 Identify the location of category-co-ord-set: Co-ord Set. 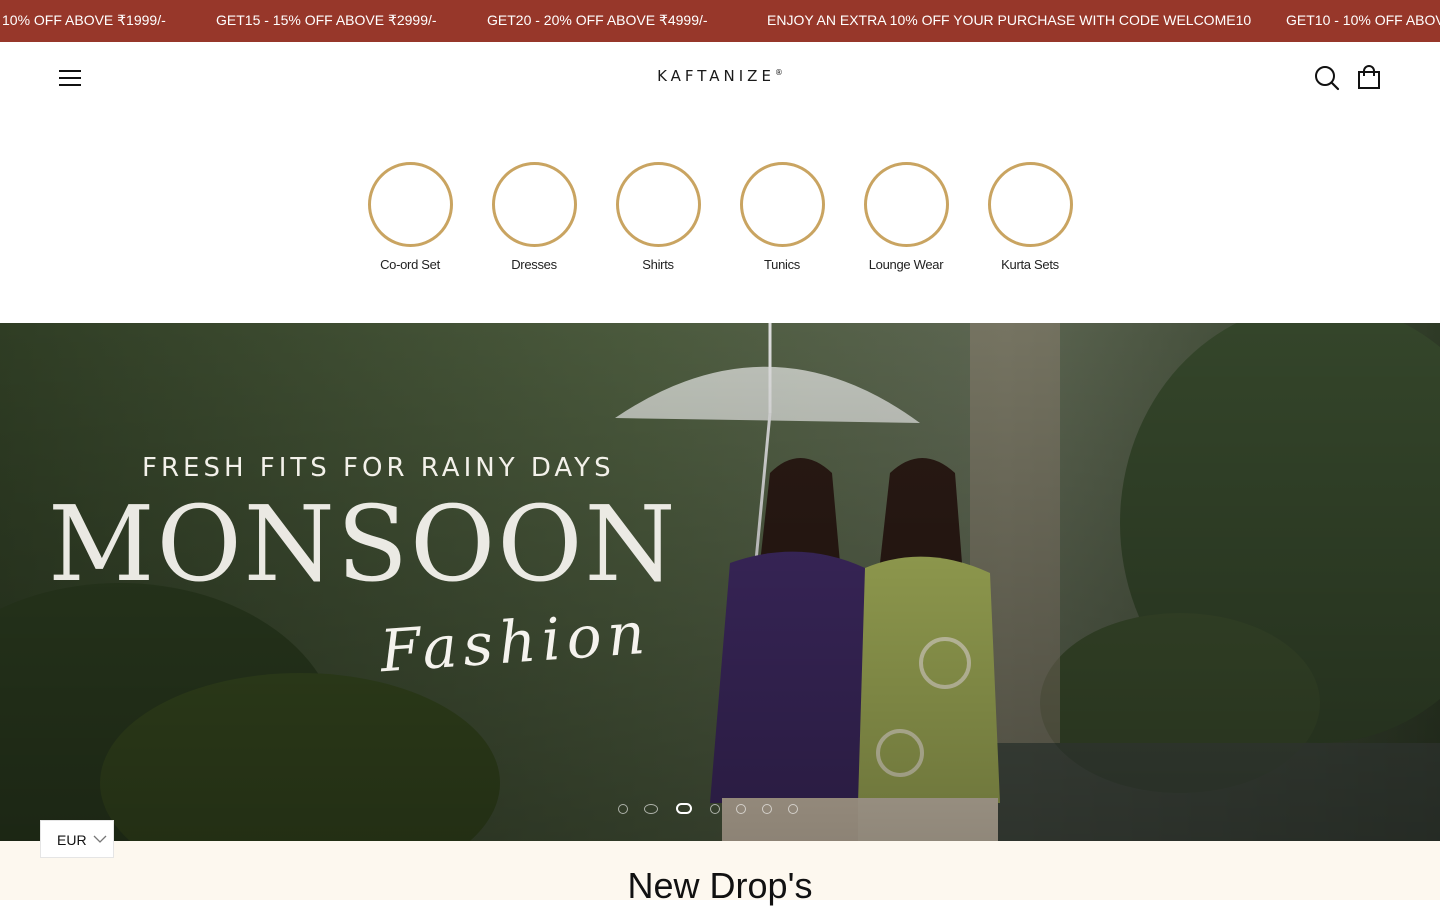
(410, 217).